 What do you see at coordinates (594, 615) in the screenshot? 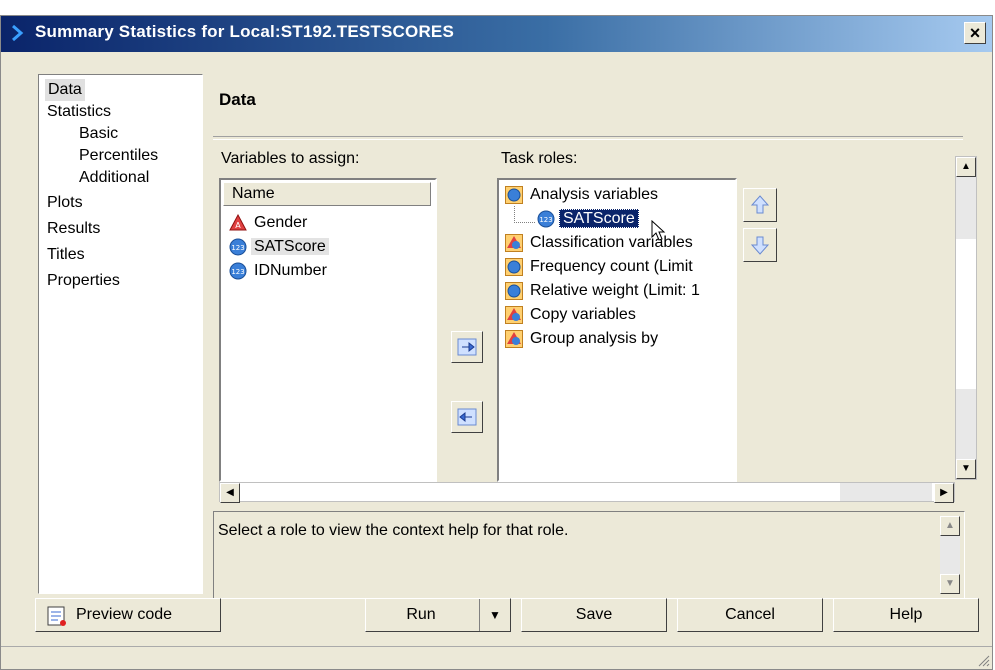
I see `save-button: Save` at bounding box center [594, 615].